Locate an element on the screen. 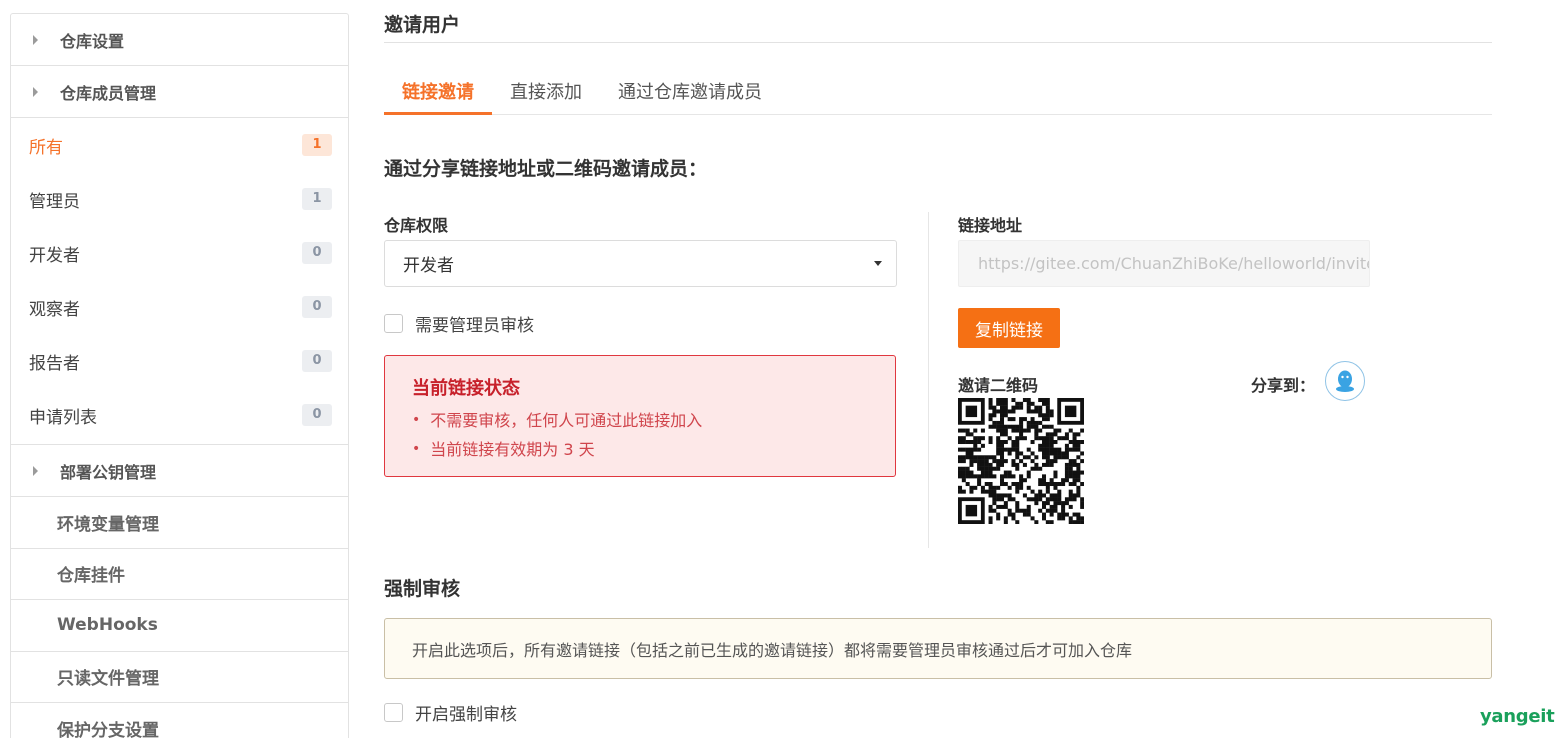  sidebar-item-protected-branches: 保护分支设置 is located at coordinates (179, 720).